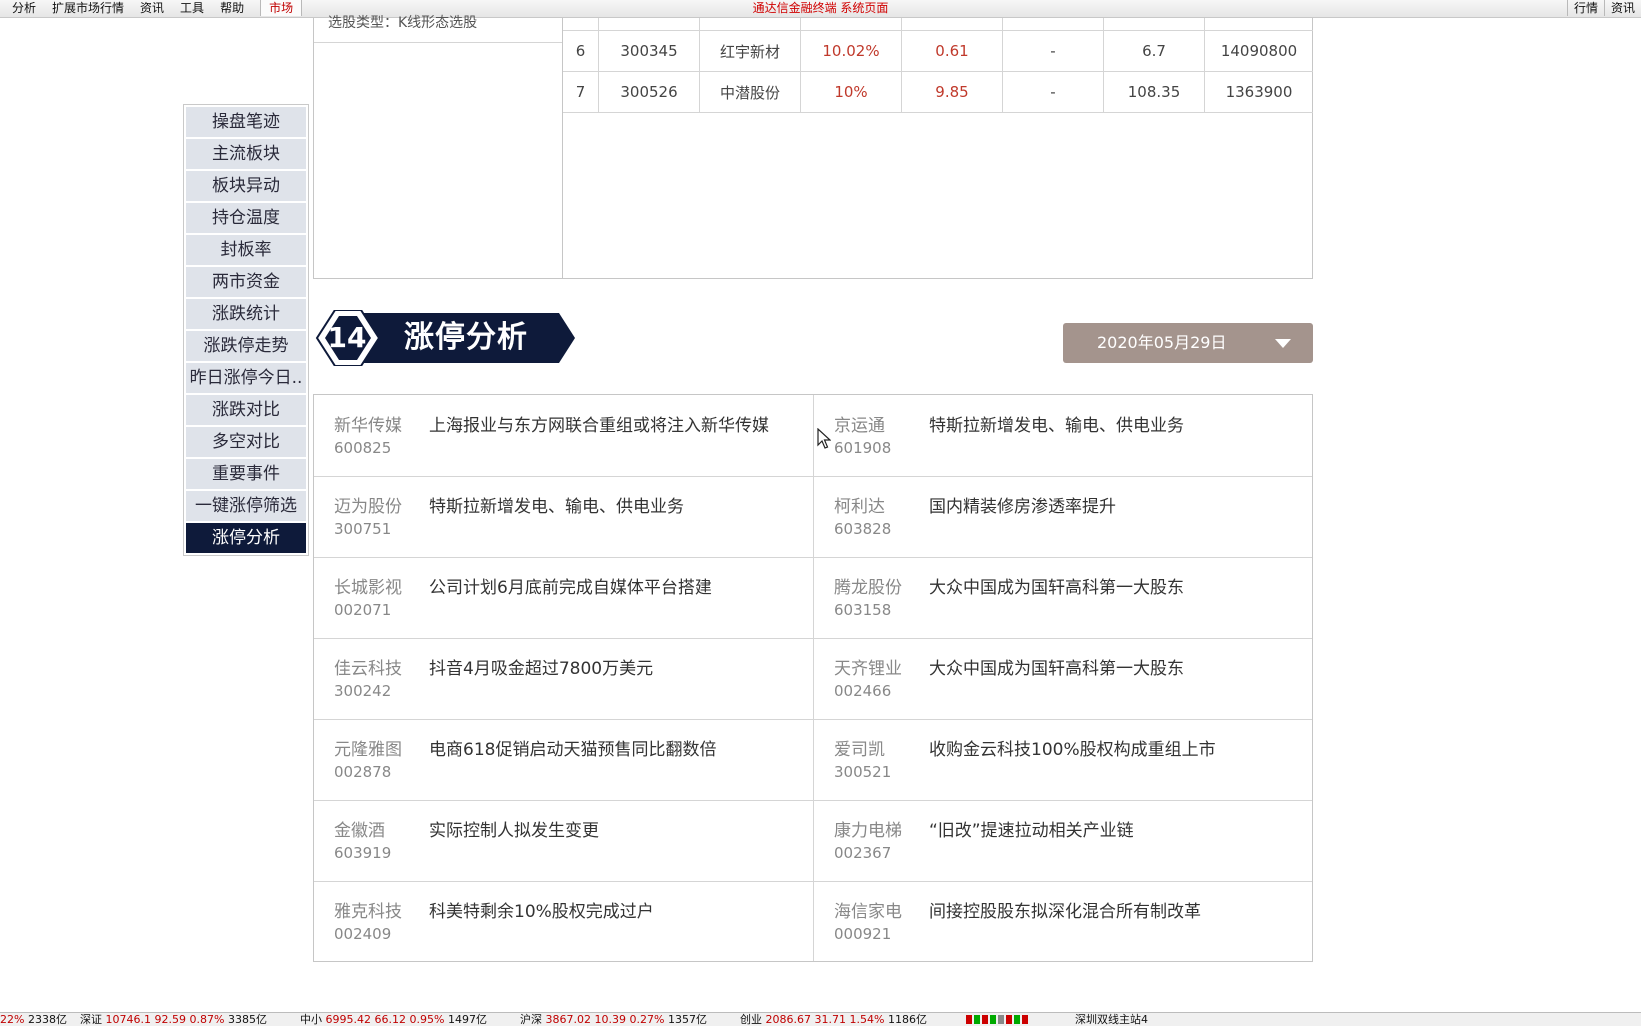 This screenshot has width=1641, height=1026. Describe the element at coordinates (192, 8) in the screenshot. I see `menu-item-tools: 工具` at that location.